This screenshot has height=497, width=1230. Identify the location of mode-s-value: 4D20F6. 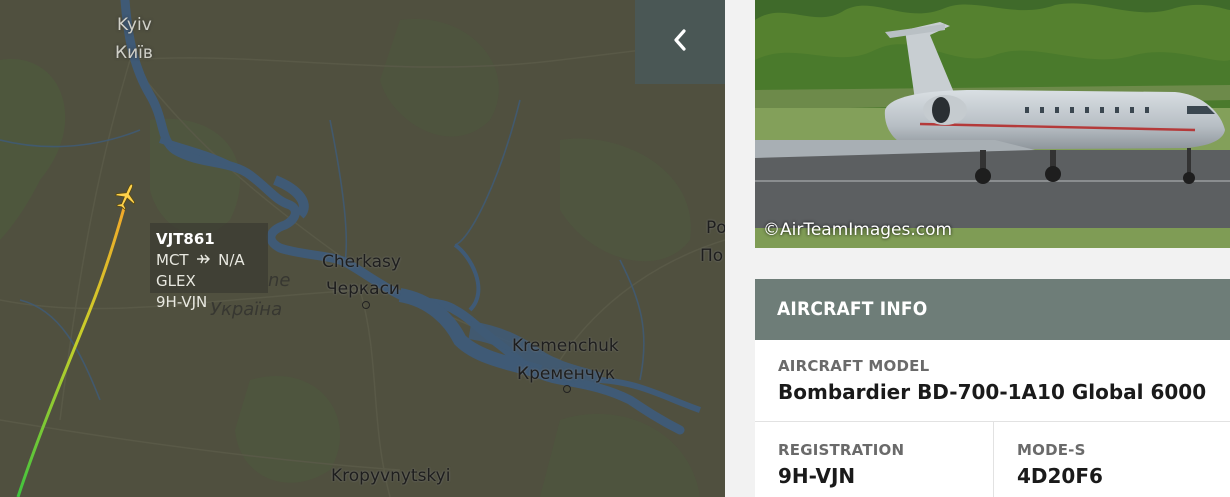
(1060, 476).